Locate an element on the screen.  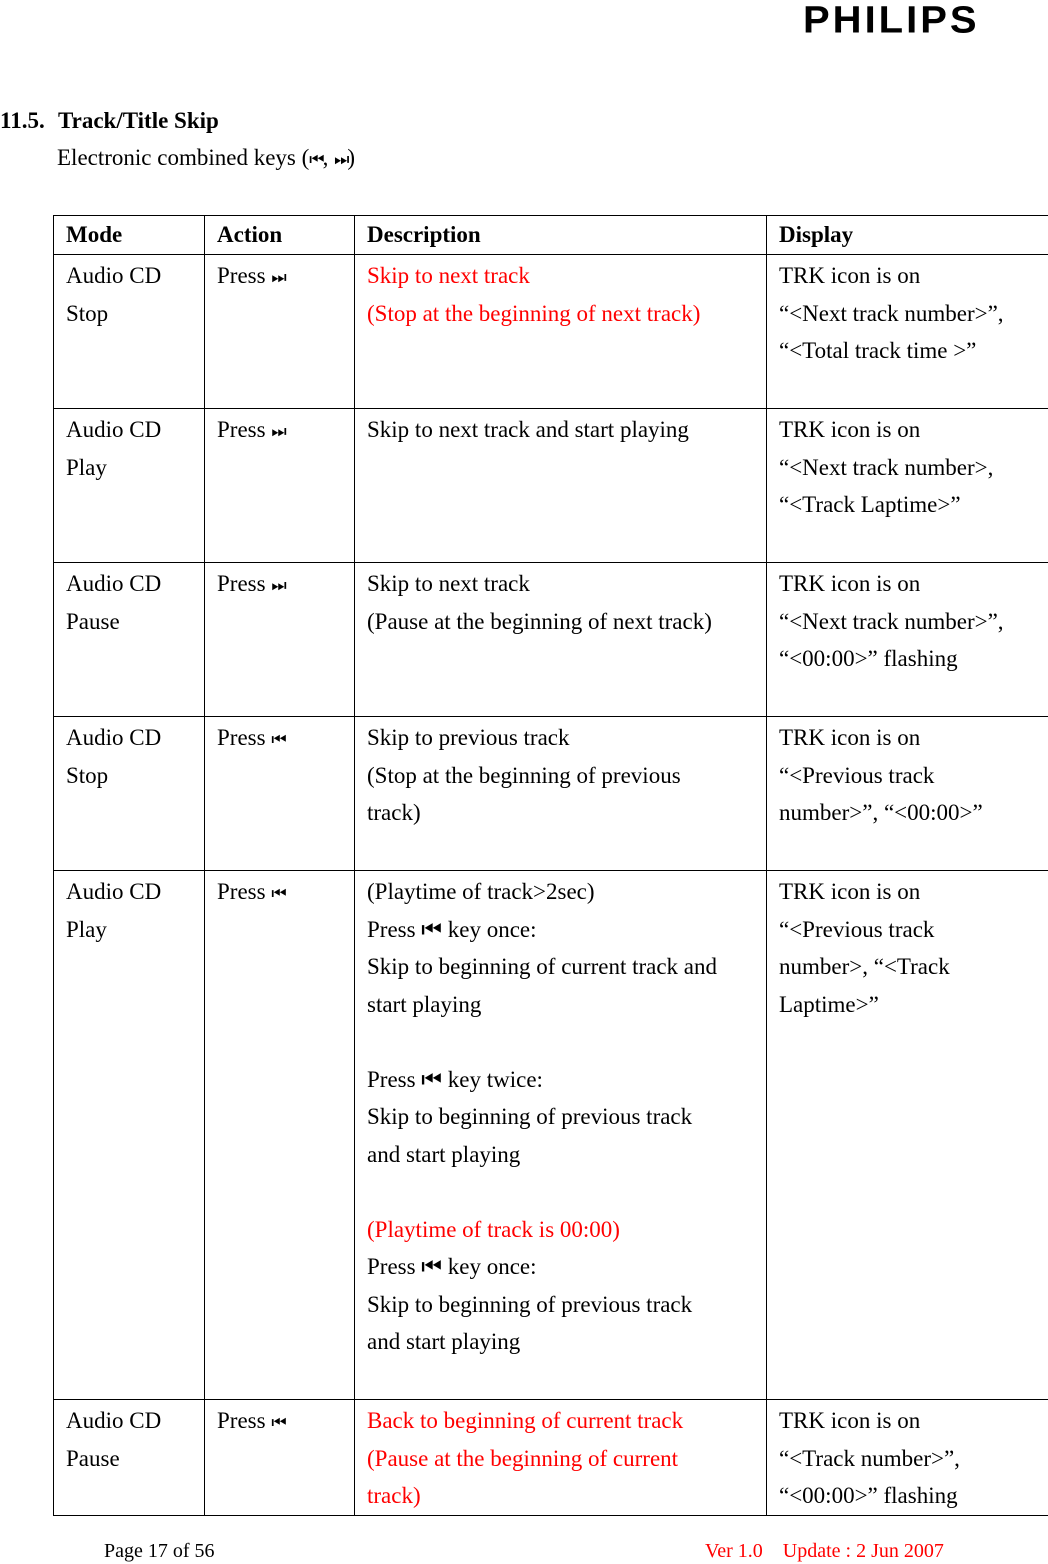
description-line: Press ⏮ key twice: is located at coordinates (455, 1079).